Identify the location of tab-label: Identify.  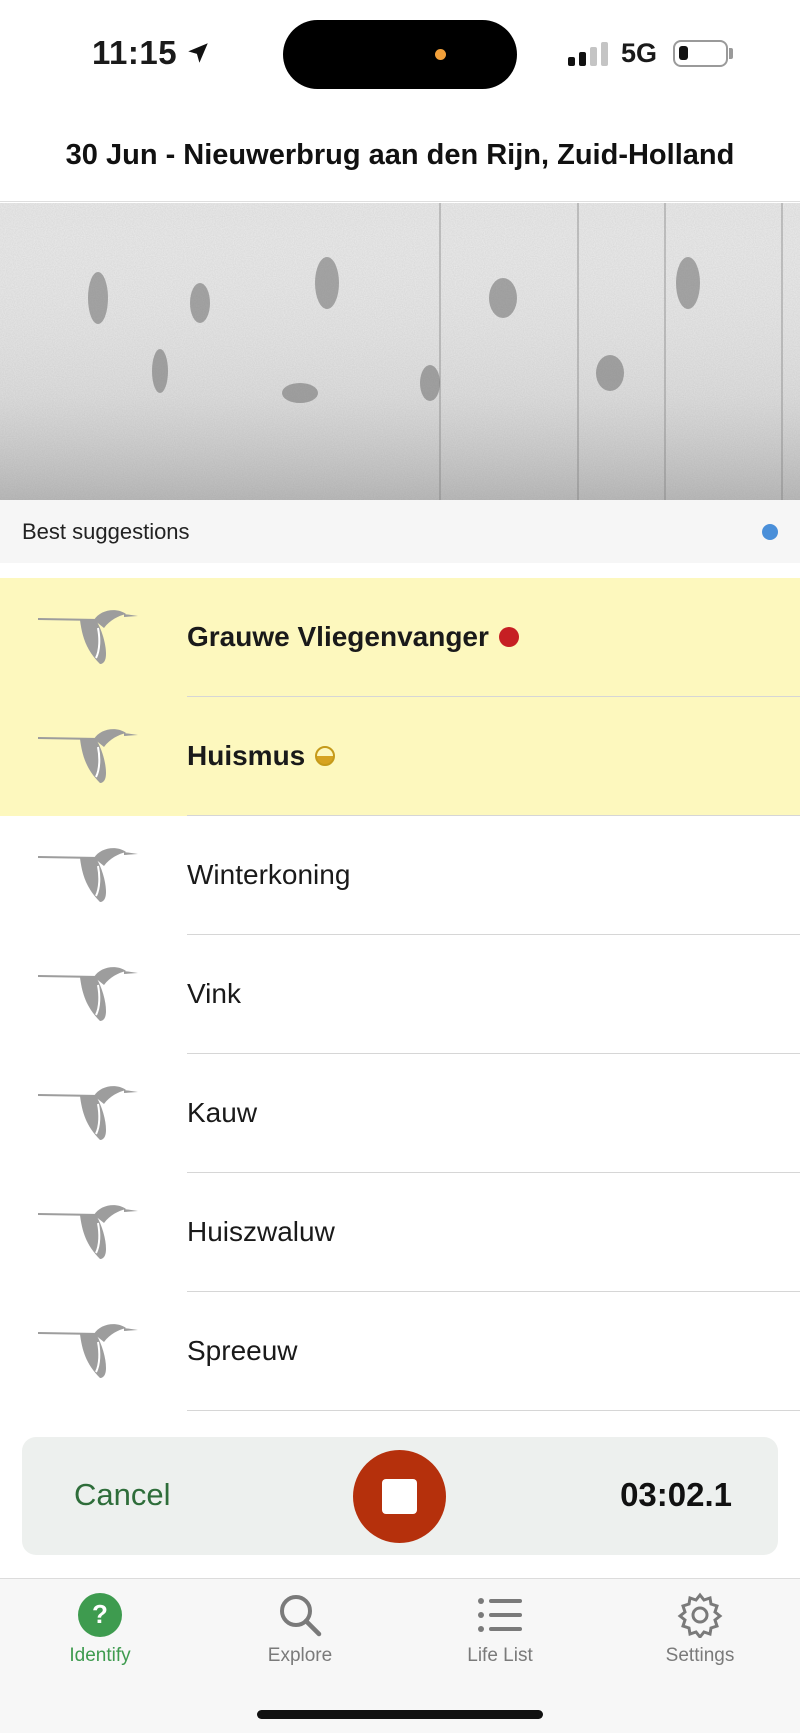
(100, 1655).